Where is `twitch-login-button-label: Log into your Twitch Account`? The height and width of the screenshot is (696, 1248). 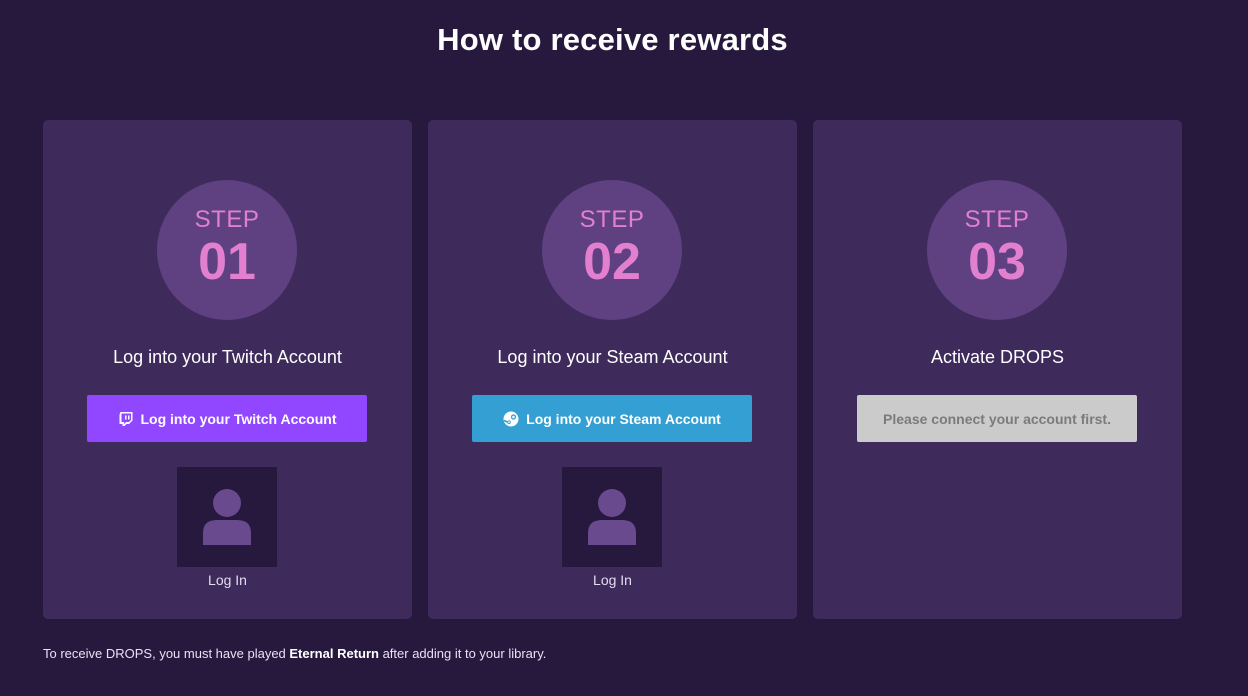 twitch-login-button-label: Log into your Twitch Account is located at coordinates (238, 418).